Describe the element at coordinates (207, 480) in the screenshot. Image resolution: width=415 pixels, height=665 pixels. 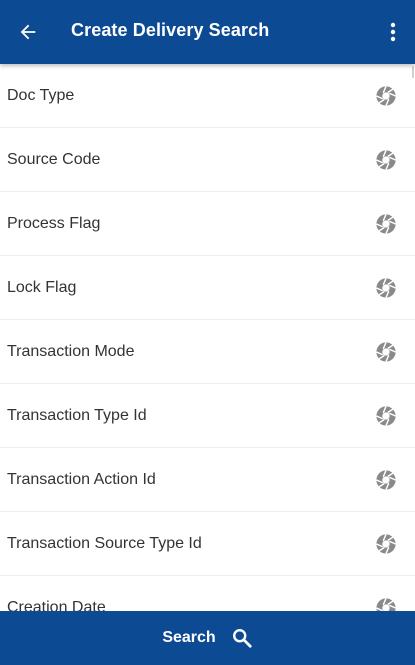
I see `list-item-transaction-action-id: Transaction Action Id` at that location.